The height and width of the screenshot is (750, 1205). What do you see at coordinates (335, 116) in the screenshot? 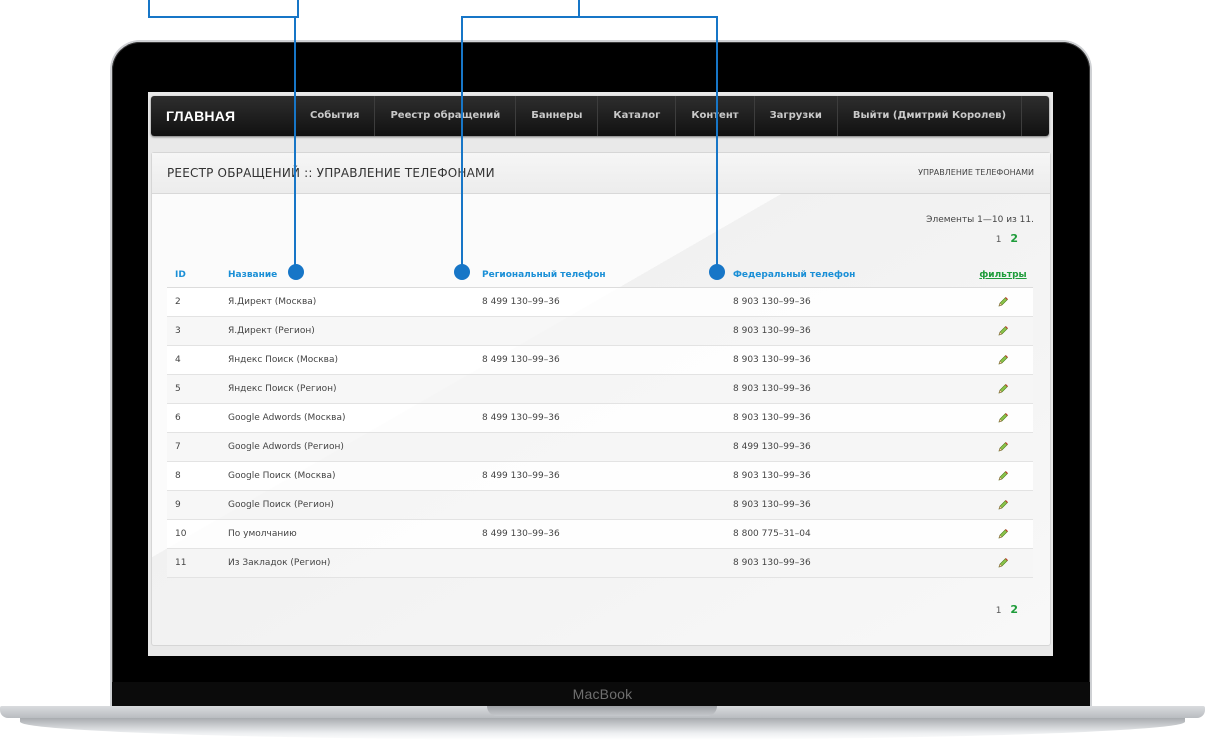
I see `nav-item-events: События` at bounding box center [335, 116].